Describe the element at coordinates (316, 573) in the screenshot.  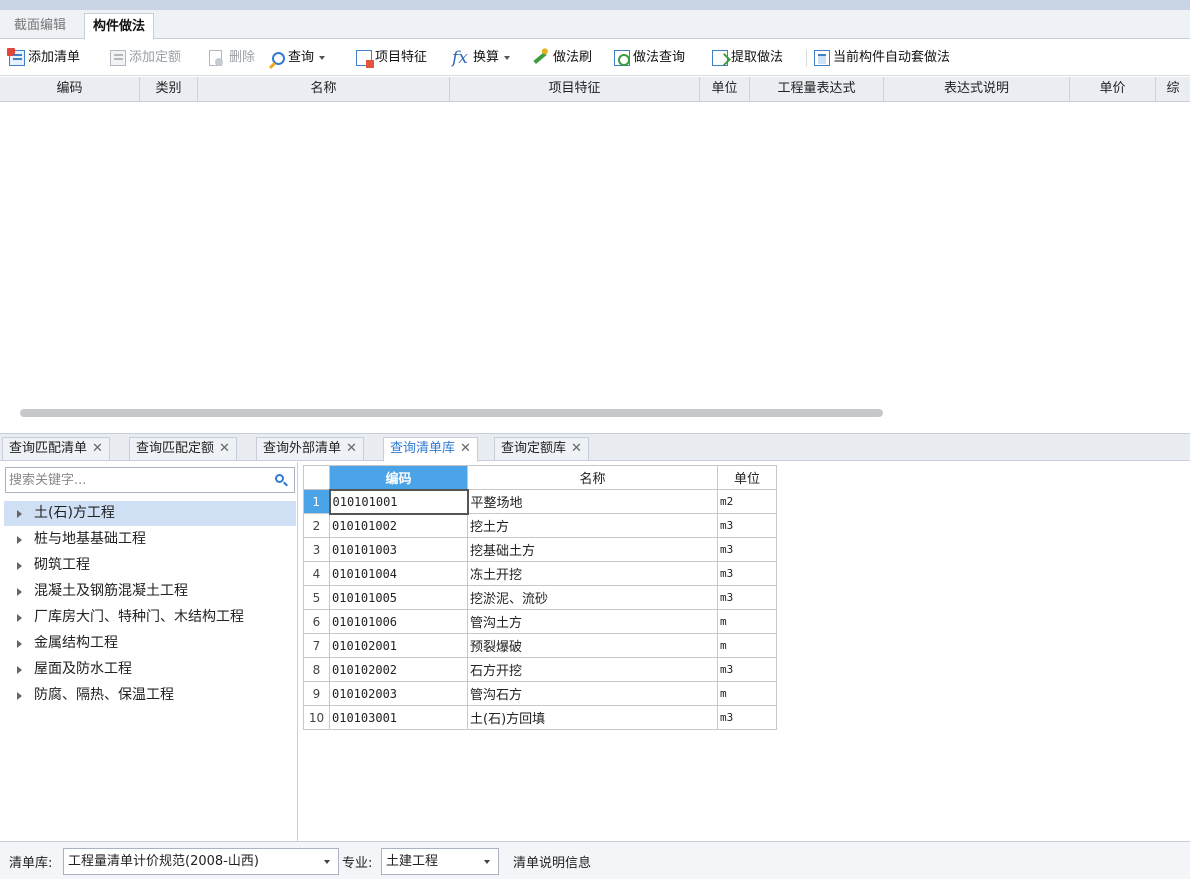
I see `row-number: 4` at that location.